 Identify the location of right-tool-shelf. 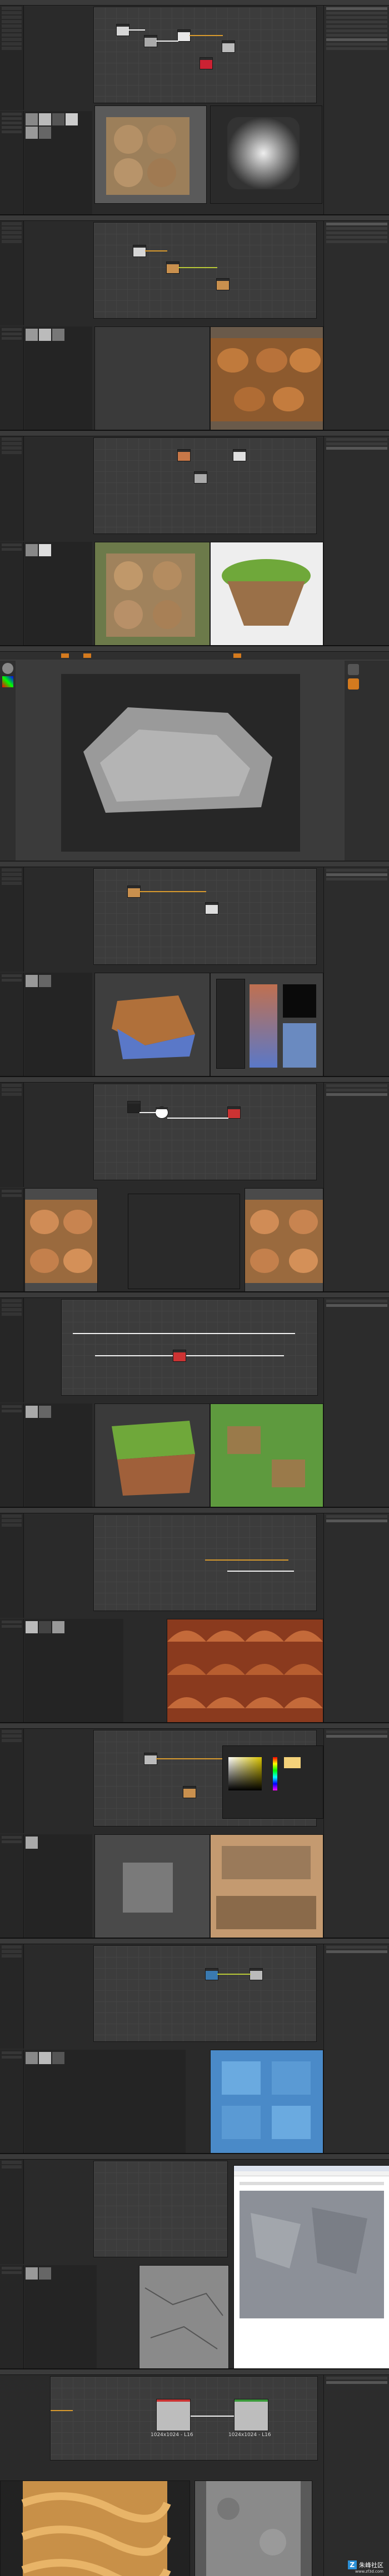
(367, 761).